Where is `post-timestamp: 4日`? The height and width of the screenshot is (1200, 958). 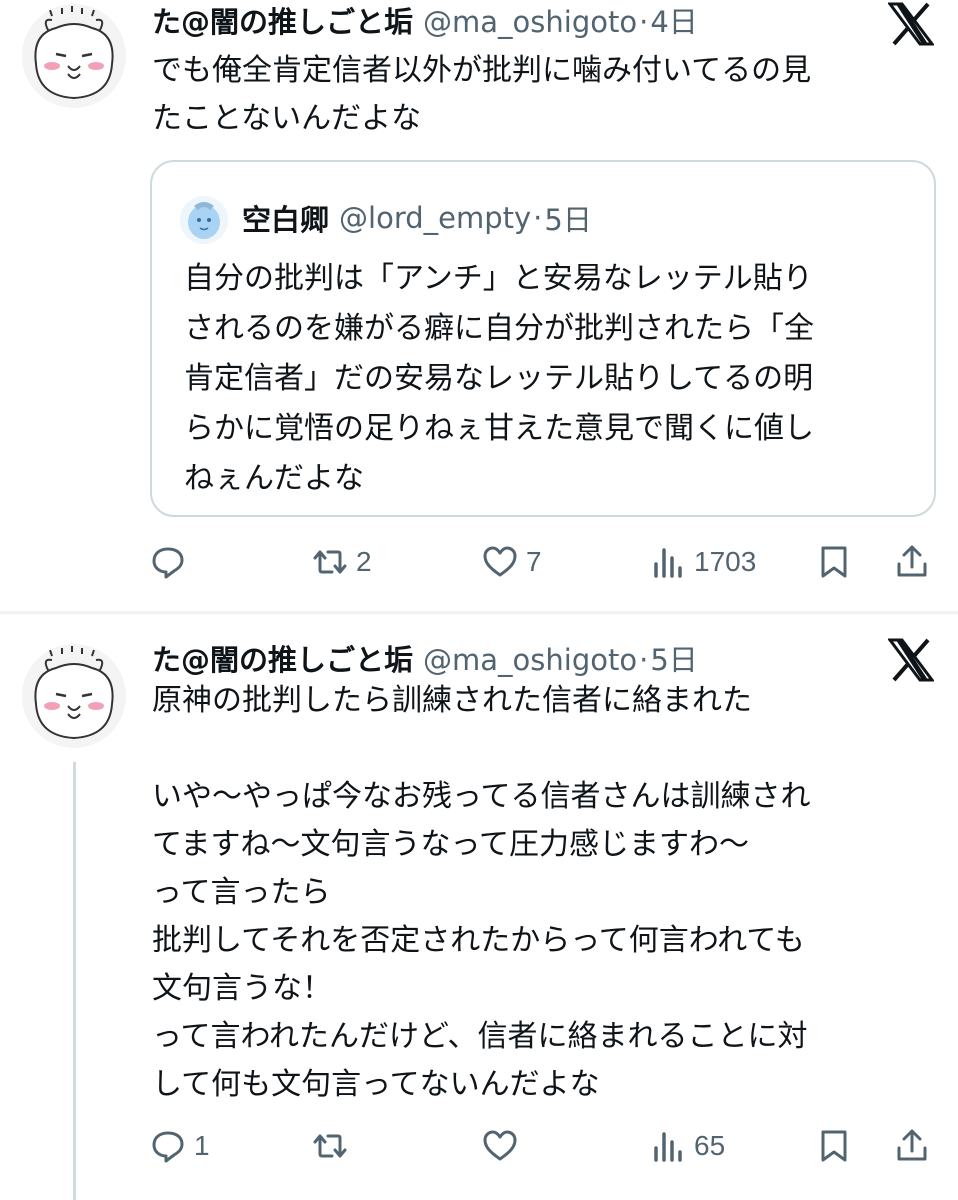 post-timestamp: 4日 is located at coordinates (673, 22).